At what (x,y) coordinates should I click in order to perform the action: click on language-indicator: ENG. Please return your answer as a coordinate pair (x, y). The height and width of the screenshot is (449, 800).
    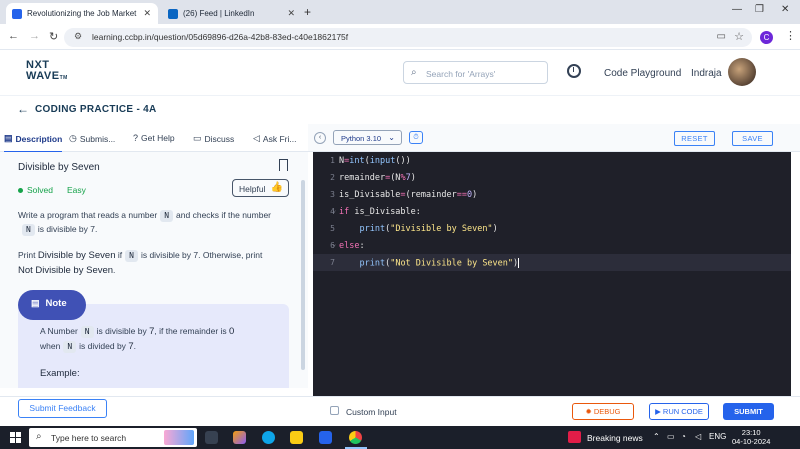
    Looking at the image, I should click on (717, 436).